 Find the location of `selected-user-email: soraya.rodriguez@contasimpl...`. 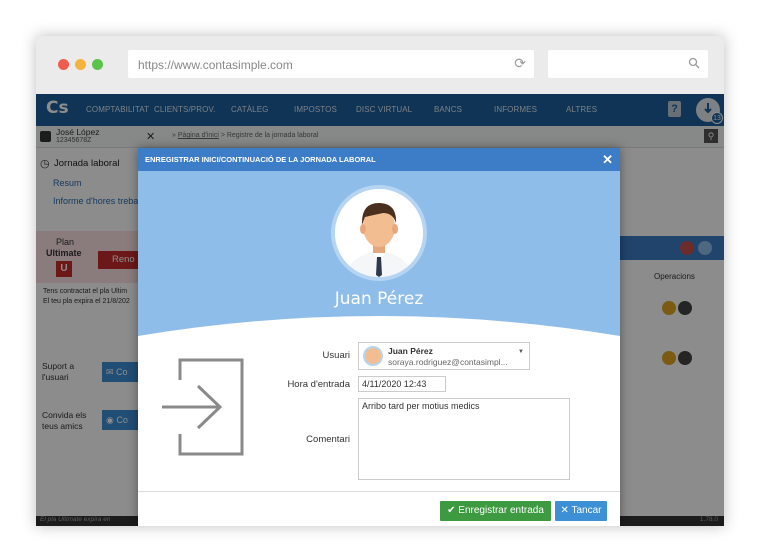

selected-user-email: soraya.rodriguez@contasimpl... is located at coordinates (448, 362).